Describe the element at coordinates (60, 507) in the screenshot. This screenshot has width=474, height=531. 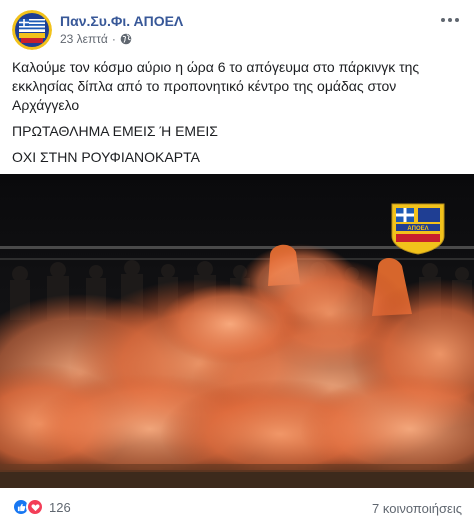
I see `reaction-count: 126` at that location.